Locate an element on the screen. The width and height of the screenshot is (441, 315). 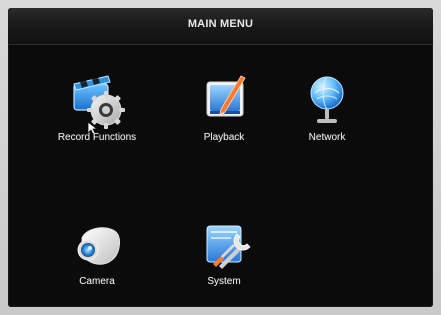
system-tools-icon is located at coordinates (224, 245).